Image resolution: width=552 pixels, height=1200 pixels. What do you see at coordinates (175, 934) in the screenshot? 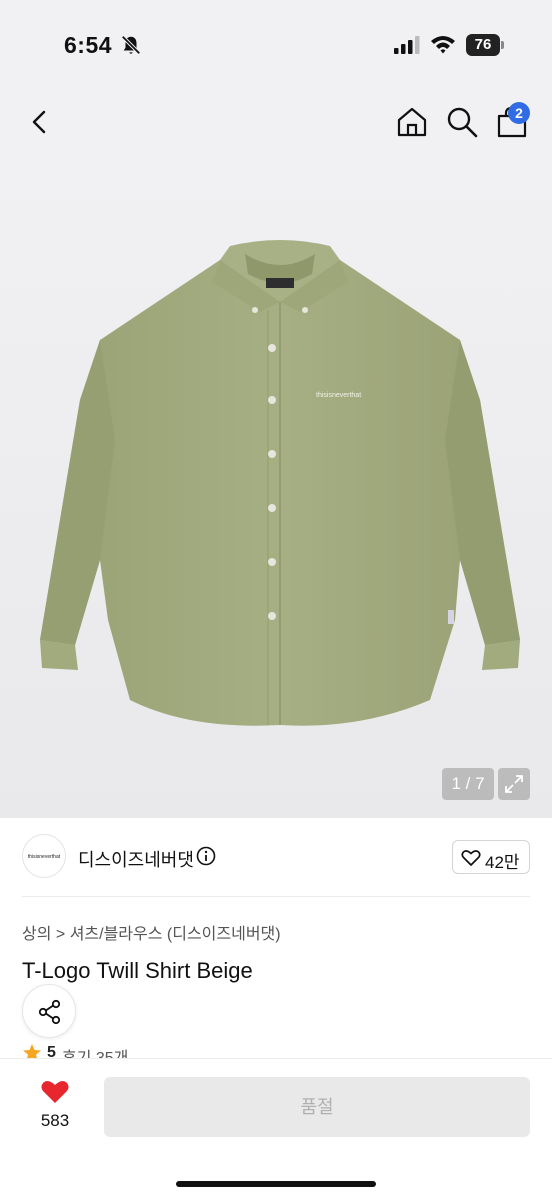
I see `breadcrumb-subcategory: 셔츠/블라우스 (디스이즈네버댓)` at bounding box center [175, 934].